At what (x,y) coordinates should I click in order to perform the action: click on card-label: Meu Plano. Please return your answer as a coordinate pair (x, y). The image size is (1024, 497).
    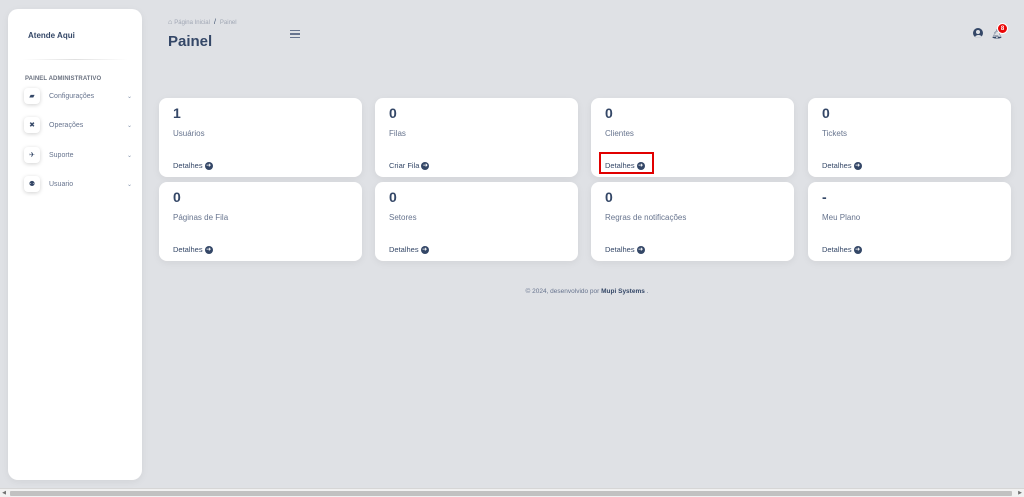
    Looking at the image, I should click on (841, 217).